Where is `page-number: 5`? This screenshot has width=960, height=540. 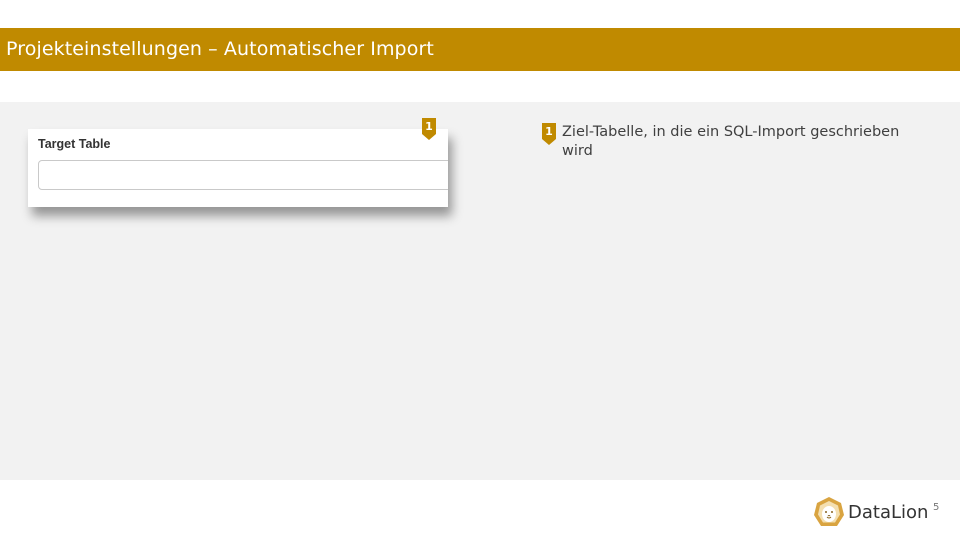
page-number: 5 is located at coordinates (936, 507).